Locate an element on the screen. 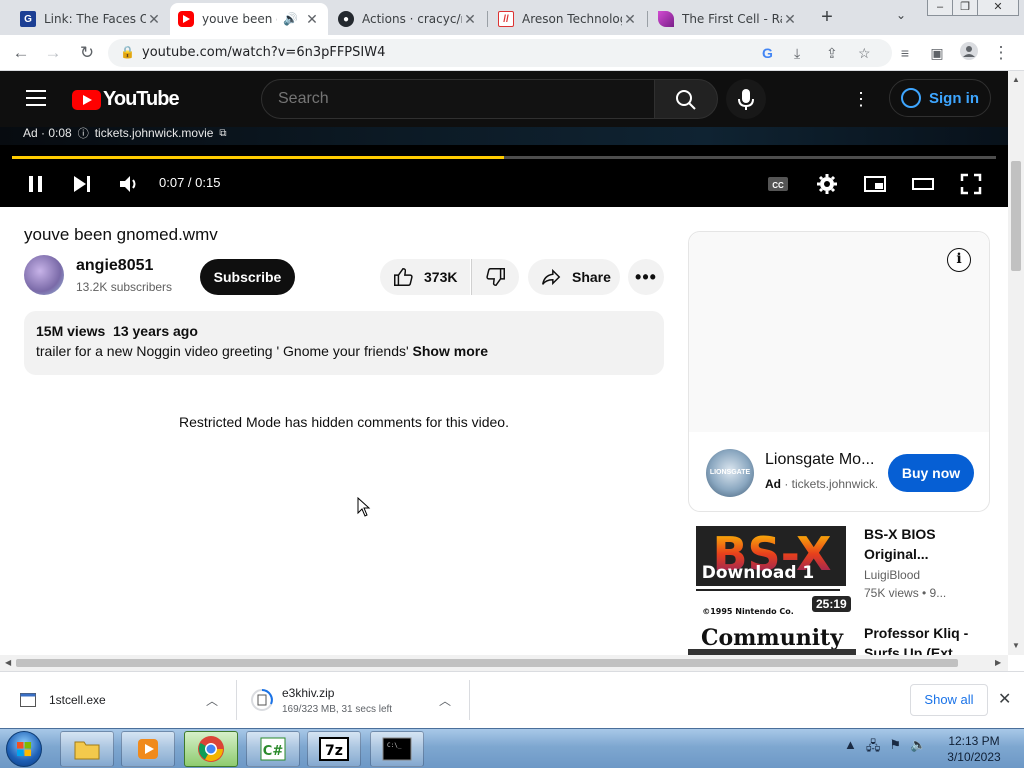 The height and width of the screenshot is (768, 1024). close-shelf-icon: ✕ is located at coordinates (1004, 699).